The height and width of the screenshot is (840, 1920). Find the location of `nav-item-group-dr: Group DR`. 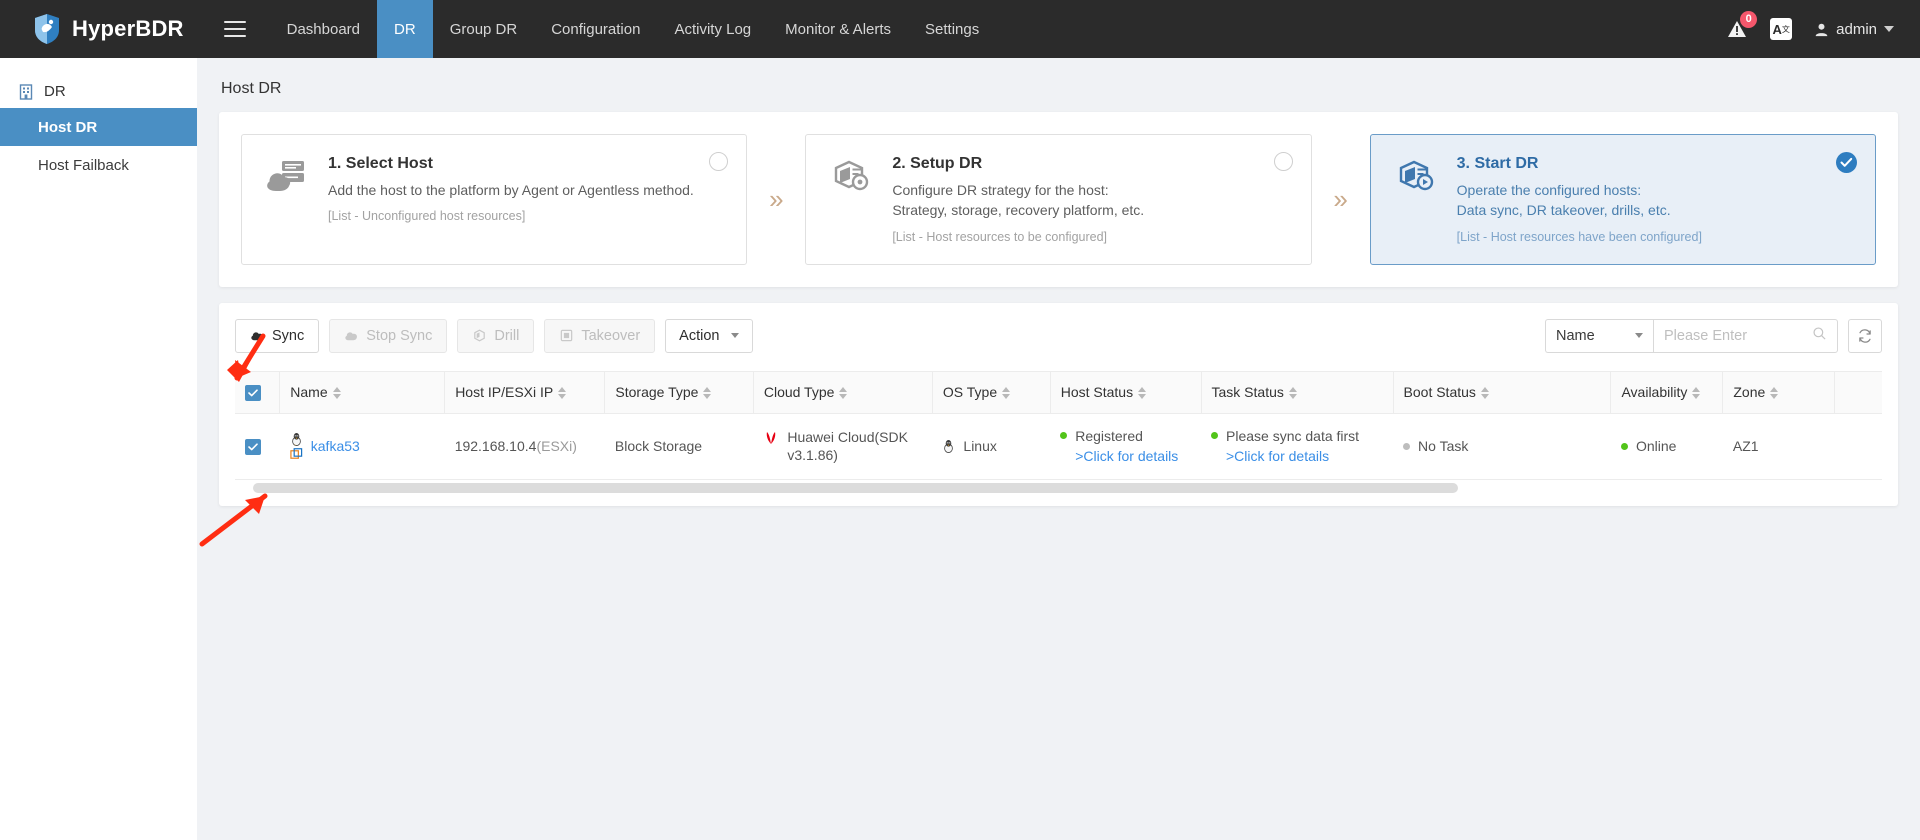

nav-item-group-dr: Group DR is located at coordinates (484, 29).